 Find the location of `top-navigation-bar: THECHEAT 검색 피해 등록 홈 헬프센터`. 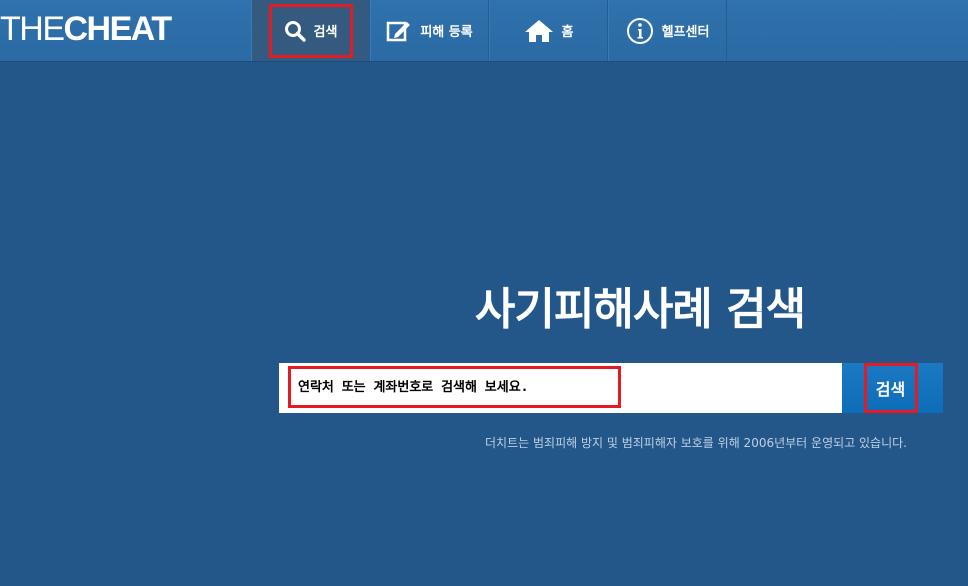

top-navigation-bar: THECHEAT 검색 피해 등록 홈 헬프센터 is located at coordinates (484, 31).